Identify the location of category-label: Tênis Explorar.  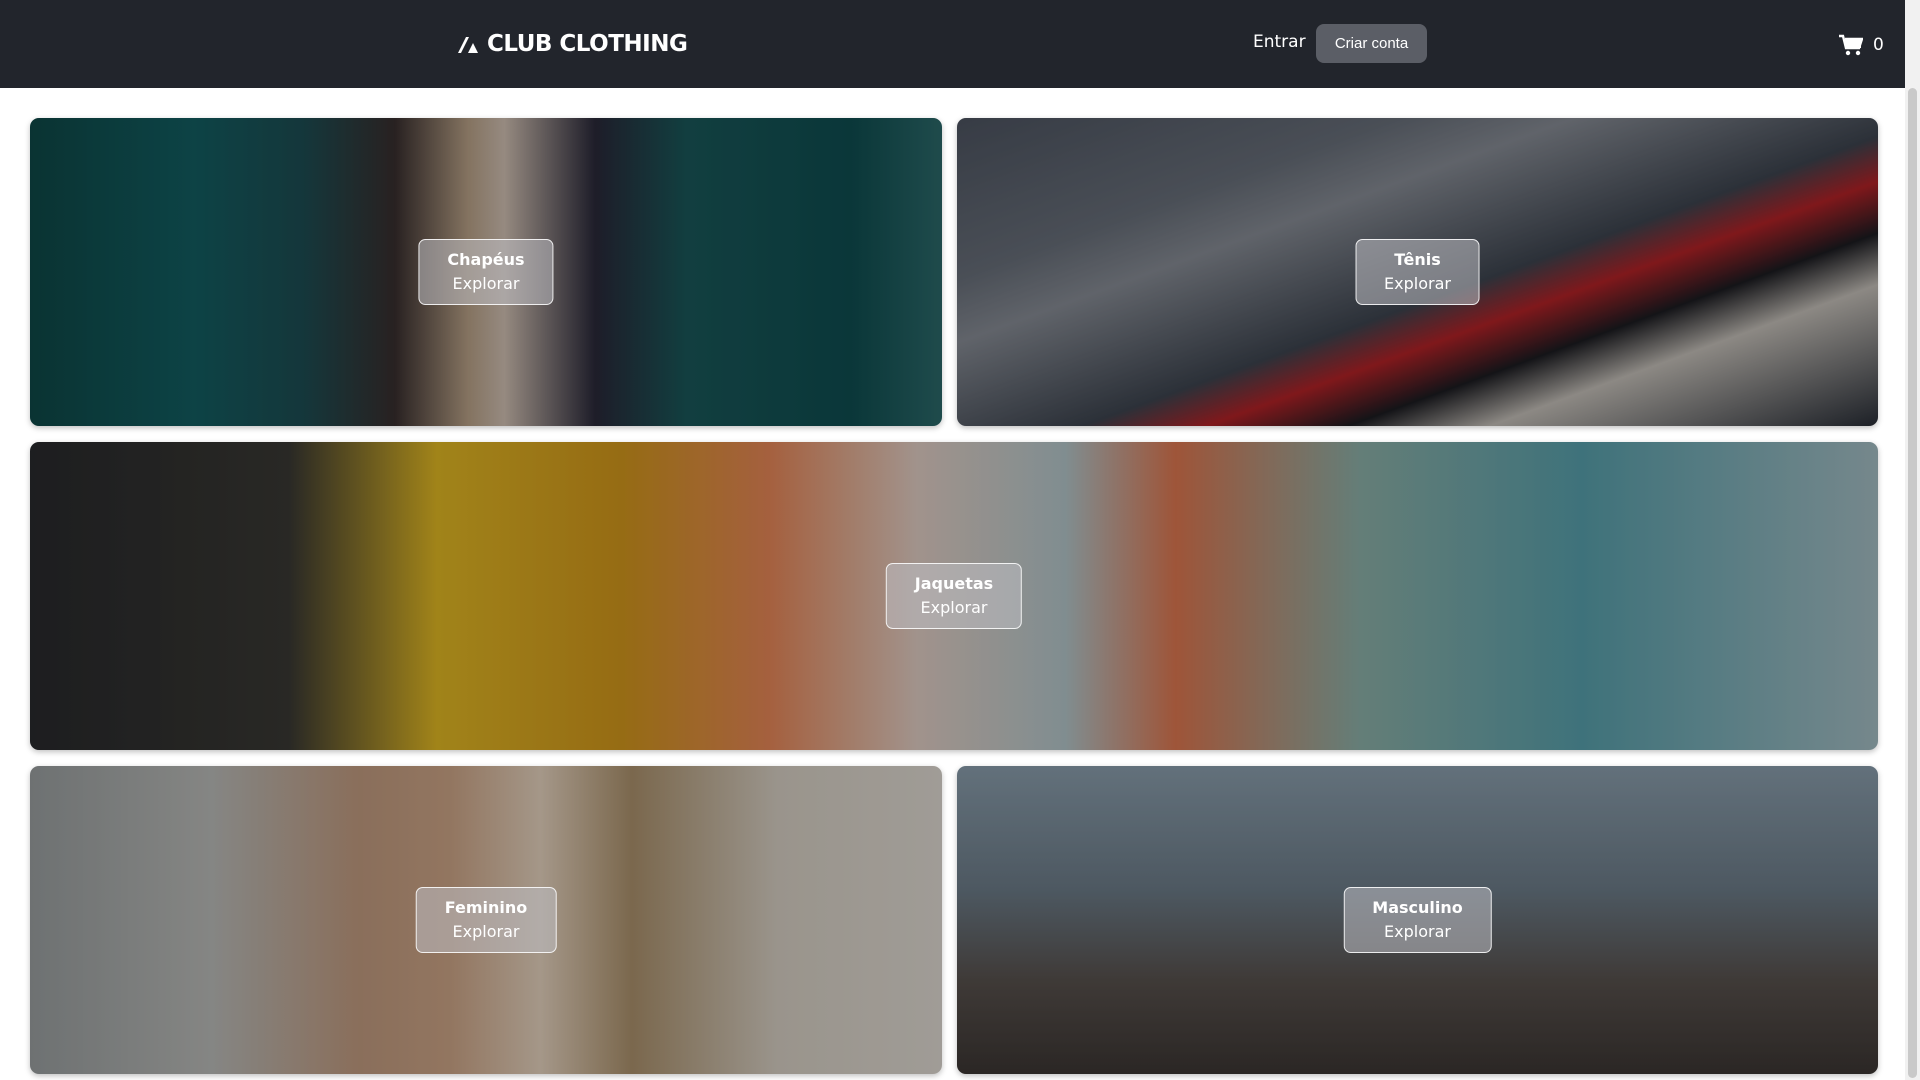
(1417, 272).